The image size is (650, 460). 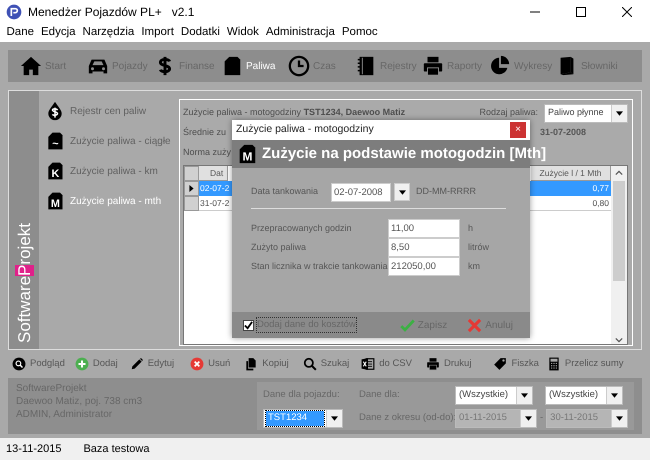 I want to click on column-header: Dat, so click(x=213, y=173).